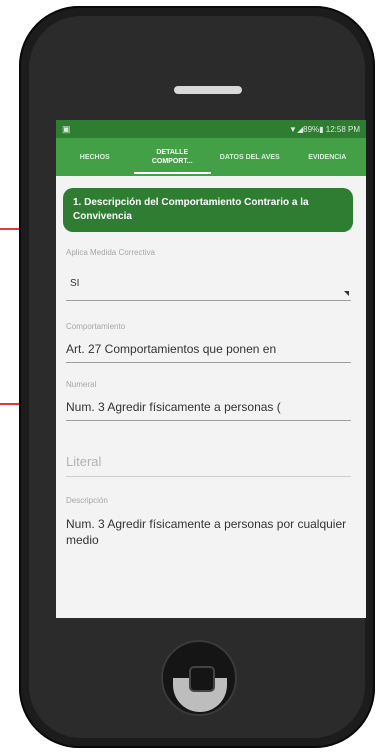 The image size is (377, 754). Describe the element at coordinates (250, 157) in the screenshot. I see `tab-datos: DATOS DEL AVES` at that location.